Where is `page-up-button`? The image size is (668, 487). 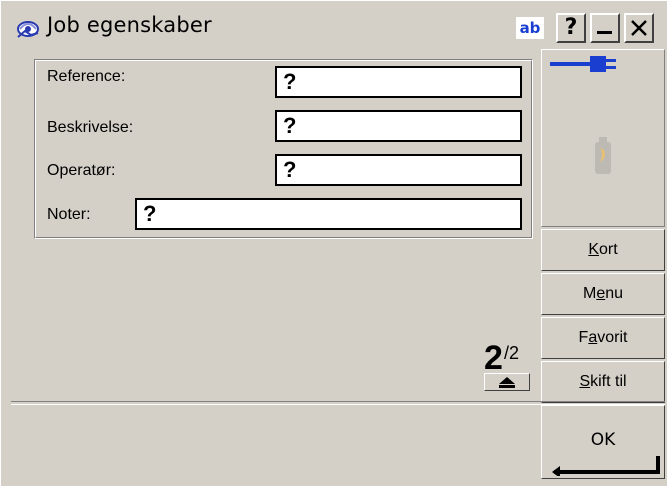
page-up-button is located at coordinates (507, 382).